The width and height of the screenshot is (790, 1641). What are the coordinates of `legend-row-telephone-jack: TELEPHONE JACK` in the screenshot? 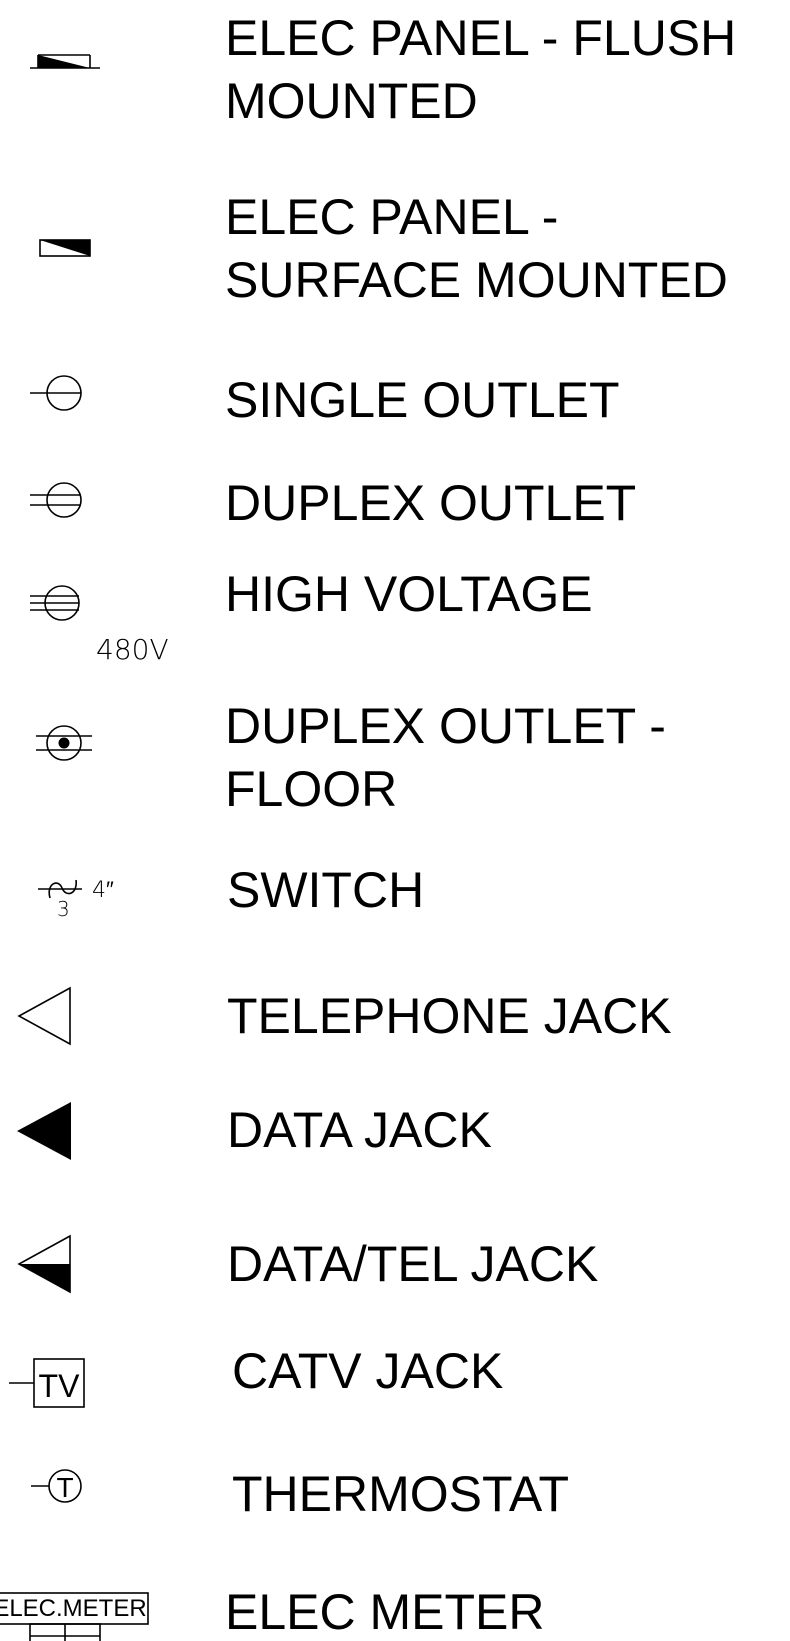 It's located at (344, 1016).